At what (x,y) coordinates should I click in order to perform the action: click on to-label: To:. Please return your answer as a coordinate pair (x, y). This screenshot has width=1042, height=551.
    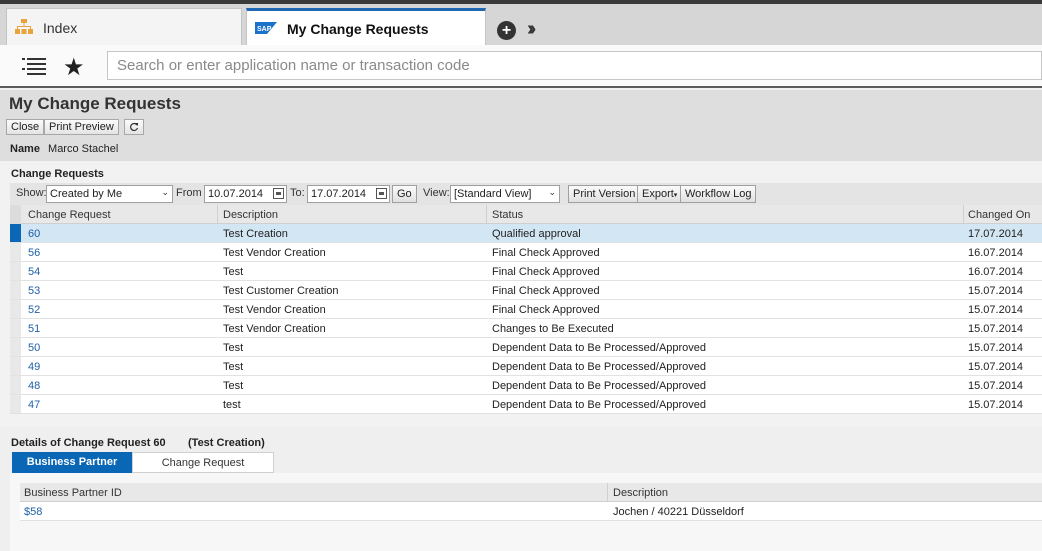
    Looking at the image, I should click on (297, 193).